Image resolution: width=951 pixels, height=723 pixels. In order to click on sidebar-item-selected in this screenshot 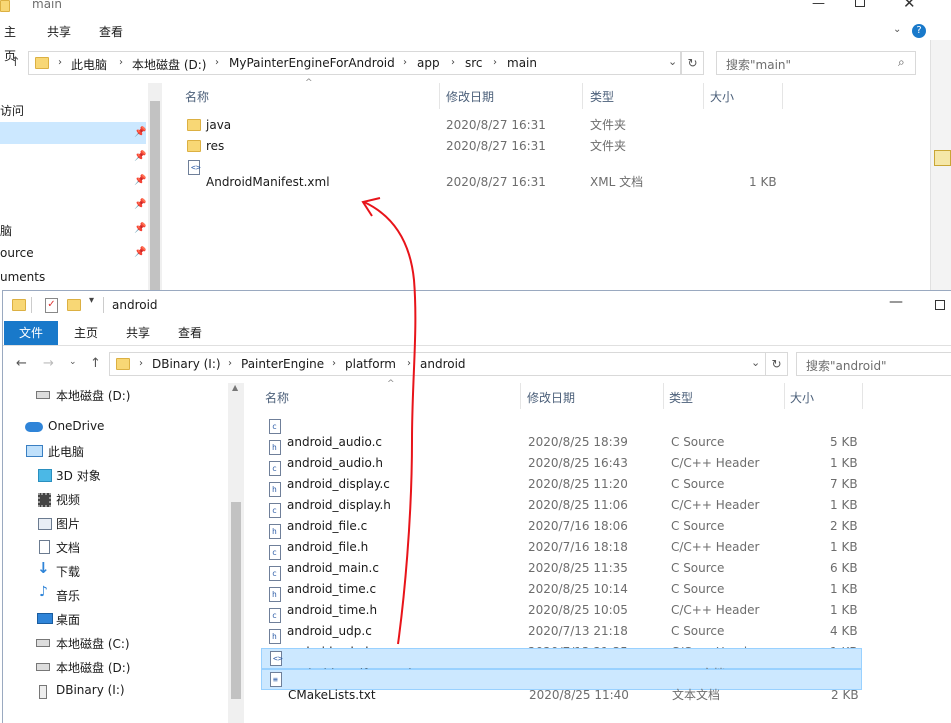, I will do `click(73, 133)`.